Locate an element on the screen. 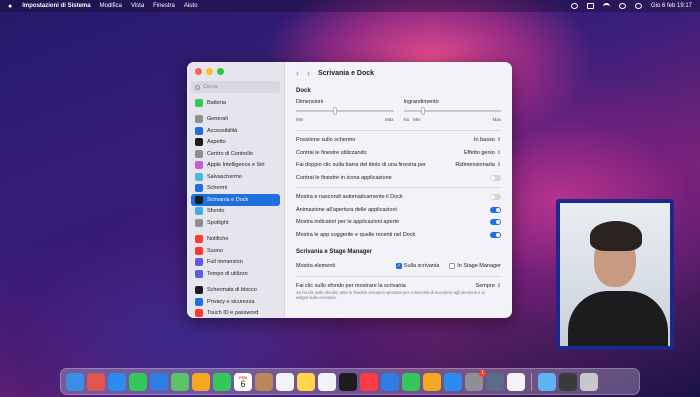  apple-intelligence-e-siri-icon is located at coordinates (199, 165).